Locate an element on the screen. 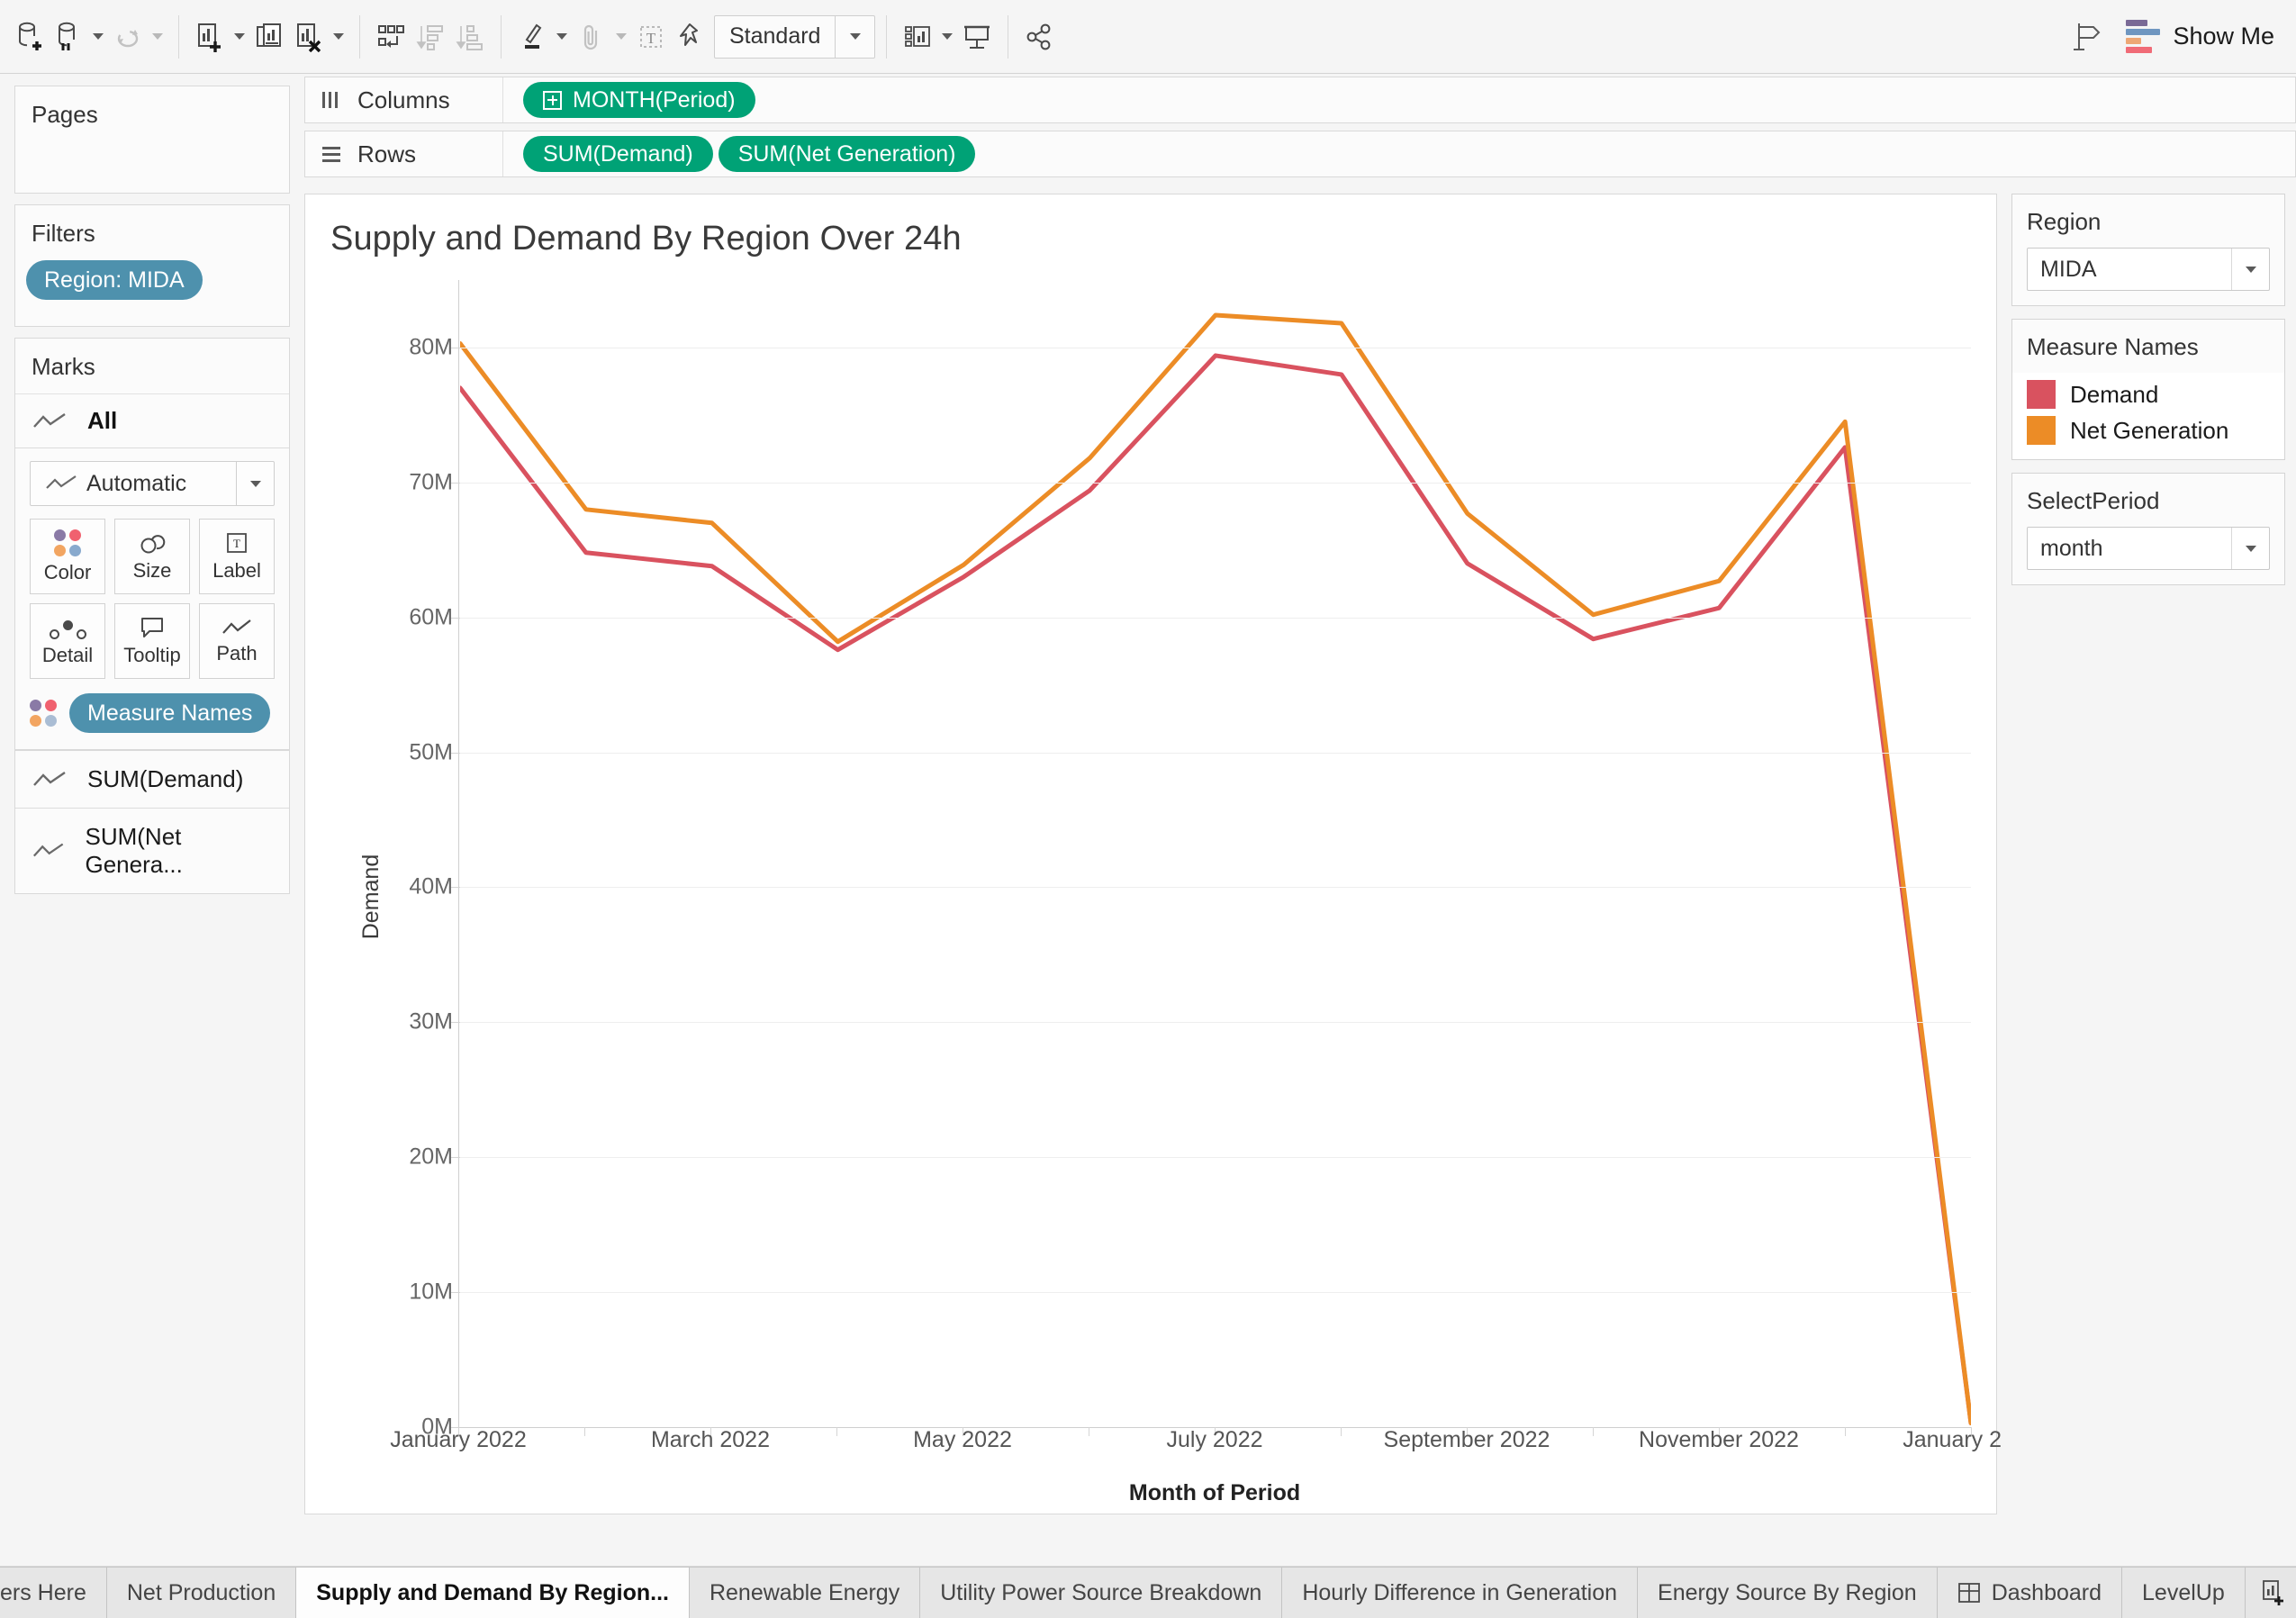 This screenshot has height=1618, width=2296. y-tick-label: 60M is located at coordinates (431, 617).